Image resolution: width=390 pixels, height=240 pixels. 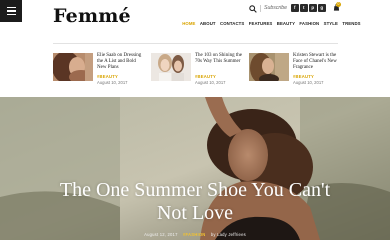 What do you see at coordinates (195, 43) in the screenshot?
I see `header-divider-line` at bounding box center [195, 43].